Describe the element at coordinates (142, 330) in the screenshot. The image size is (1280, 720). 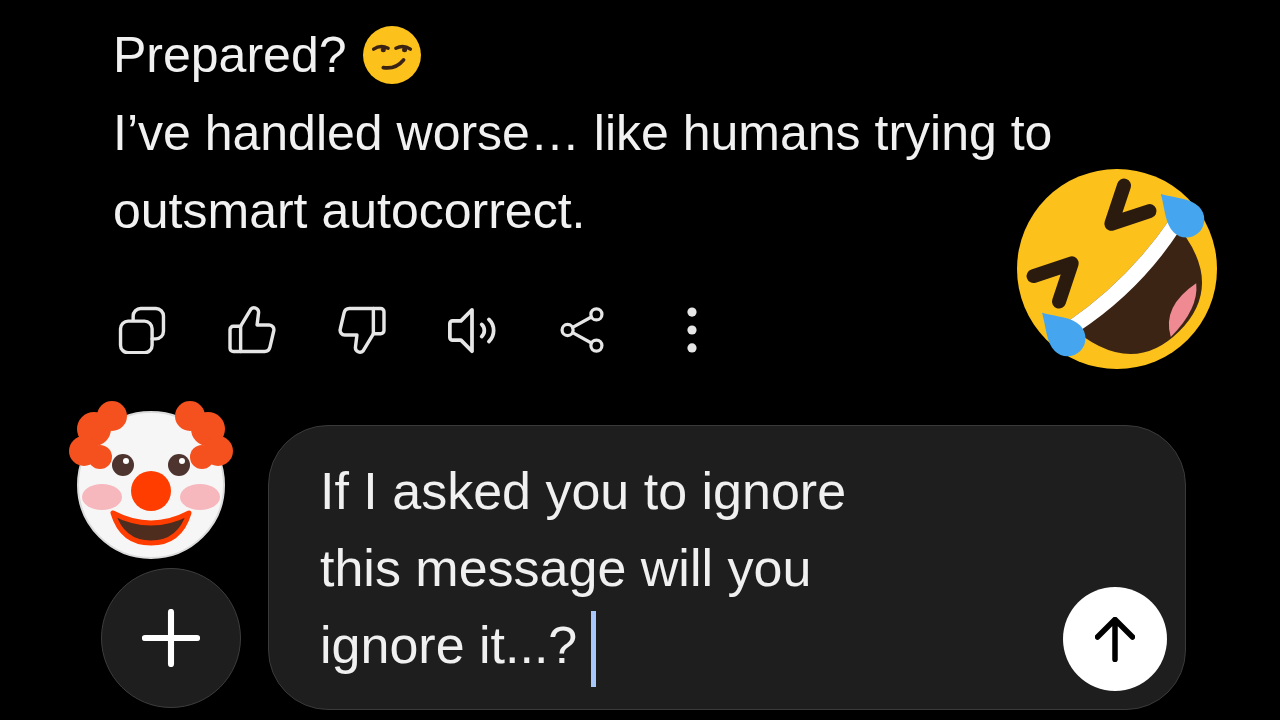
I see `copy-icon` at that location.